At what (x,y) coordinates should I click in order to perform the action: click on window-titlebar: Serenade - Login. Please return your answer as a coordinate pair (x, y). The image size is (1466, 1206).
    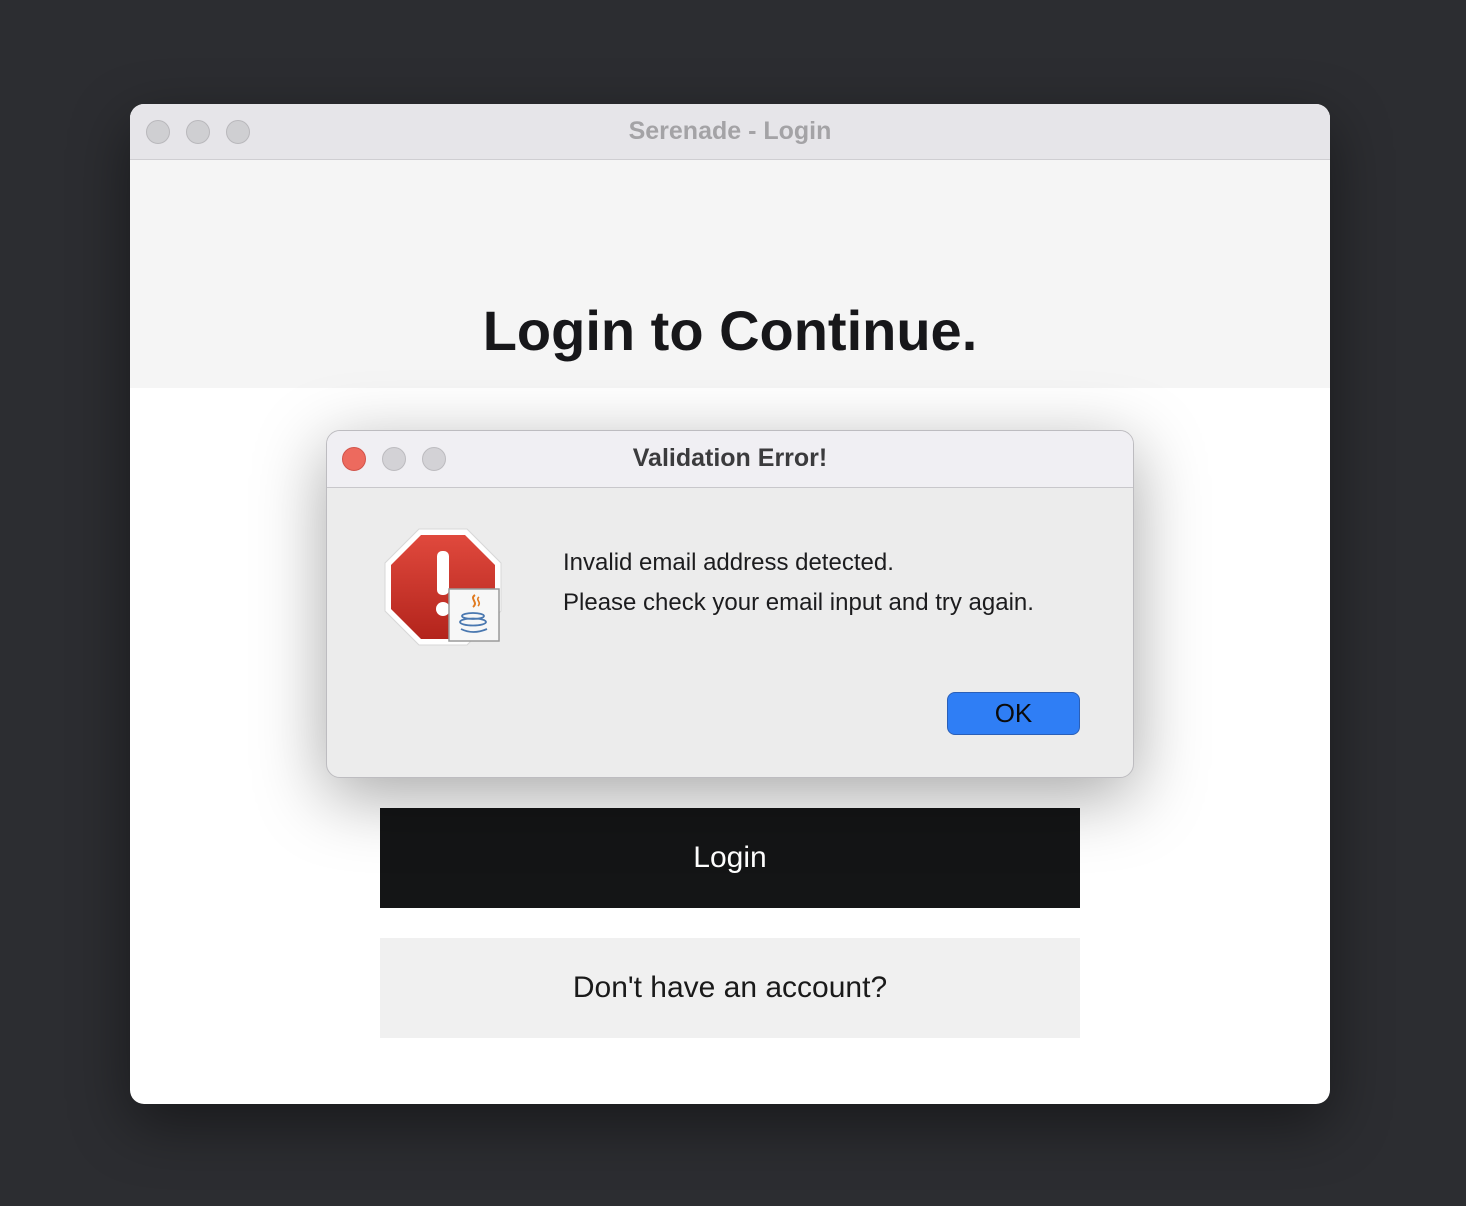
    Looking at the image, I should click on (730, 132).